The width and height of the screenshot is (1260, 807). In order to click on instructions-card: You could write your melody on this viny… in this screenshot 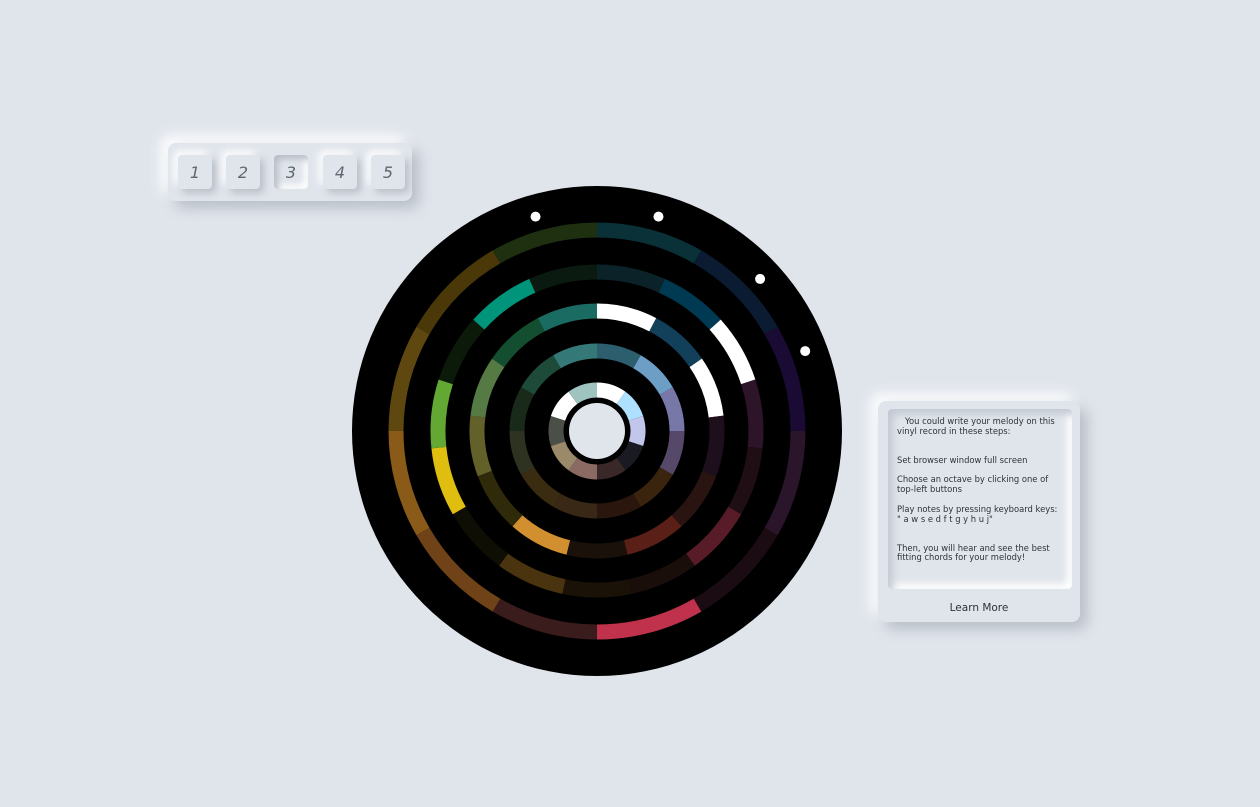, I will do `click(979, 511)`.